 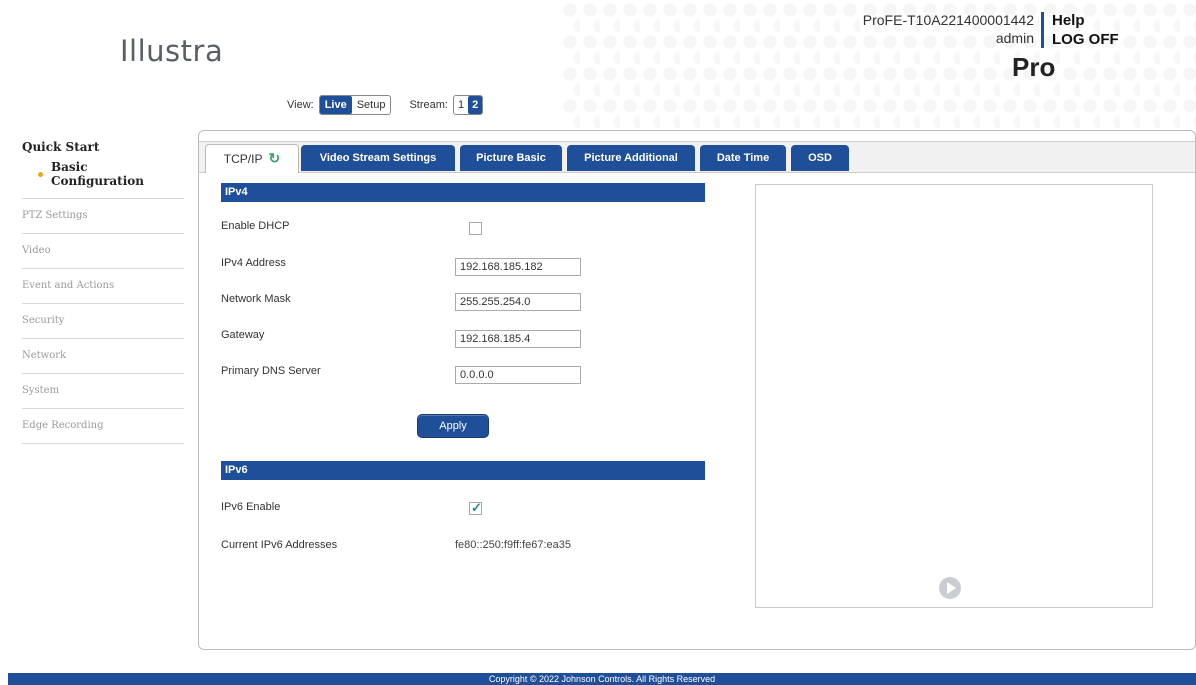 What do you see at coordinates (279, 545) in the screenshot?
I see `current-ipv6-label: Current IPv6 Addresses` at bounding box center [279, 545].